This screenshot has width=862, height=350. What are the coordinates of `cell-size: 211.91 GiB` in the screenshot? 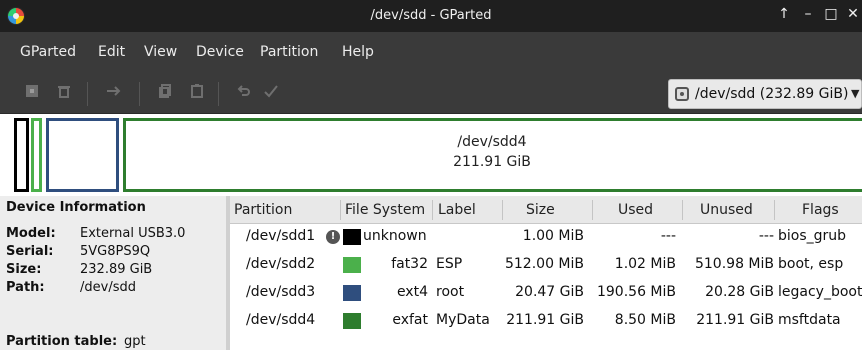 It's located at (545, 320).